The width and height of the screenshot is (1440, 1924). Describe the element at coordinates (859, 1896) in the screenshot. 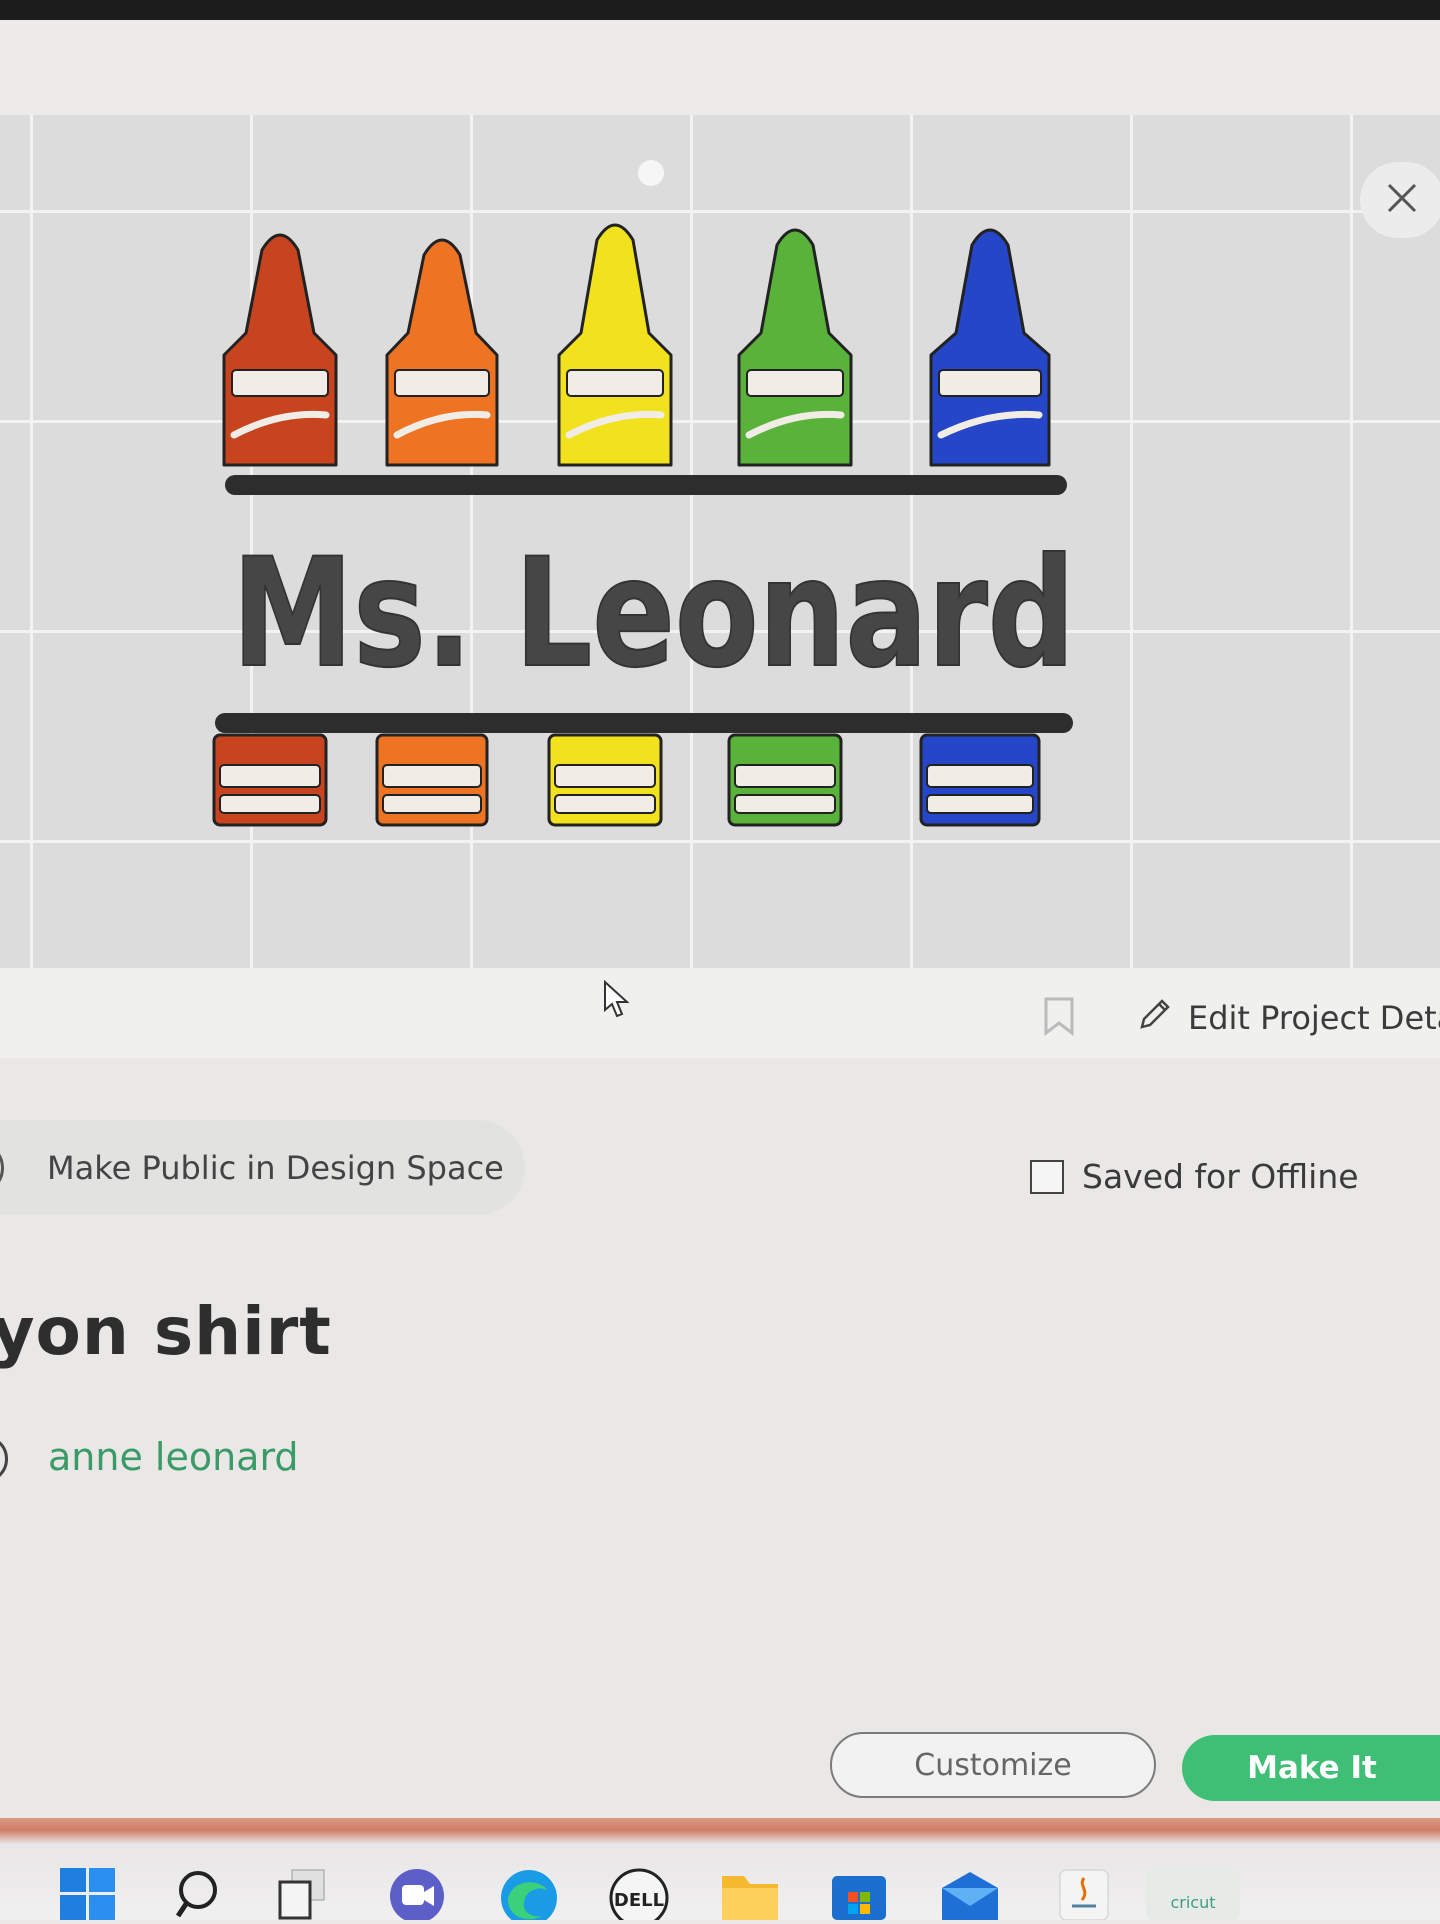

I see `store-icon` at that location.